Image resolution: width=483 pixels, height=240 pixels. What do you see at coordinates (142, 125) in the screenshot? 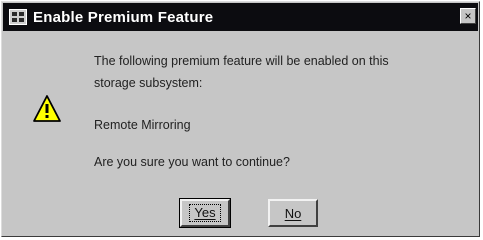
I see `feature-name: Remote Mirroring` at bounding box center [142, 125].